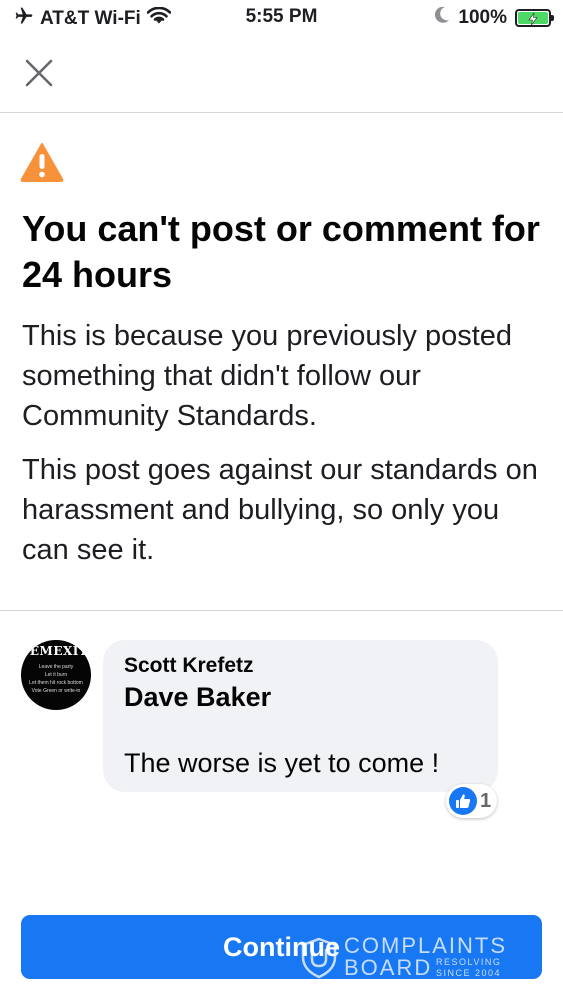 This screenshot has width=563, height=1000. What do you see at coordinates (486, 800) in the screenshot?
I see `reaction-count: 1` at bounding box center [486, 800].